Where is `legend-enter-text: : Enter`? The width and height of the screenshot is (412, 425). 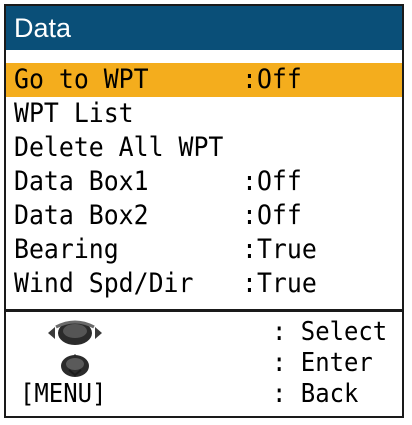
legend-enter-text: : Enter is located at coordinates (322, 363).